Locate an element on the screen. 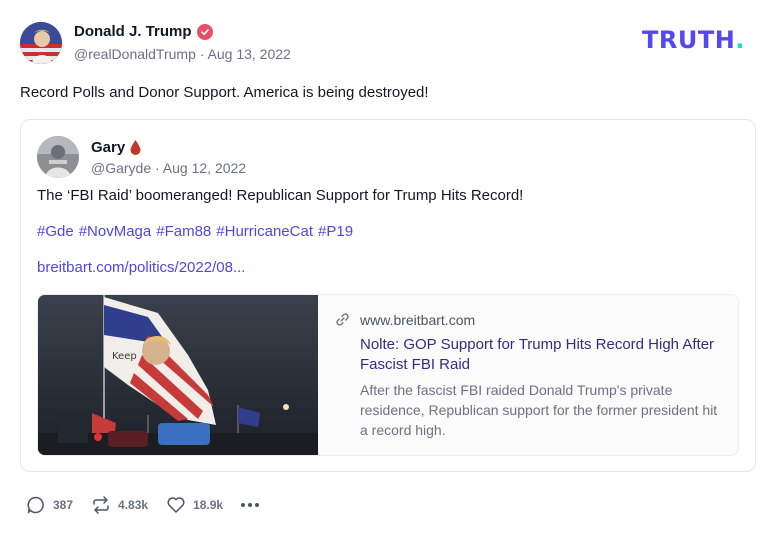 This screenshot has width=777, height=535. truth-logo: TRUTH. is located at coordinates (693, 40).